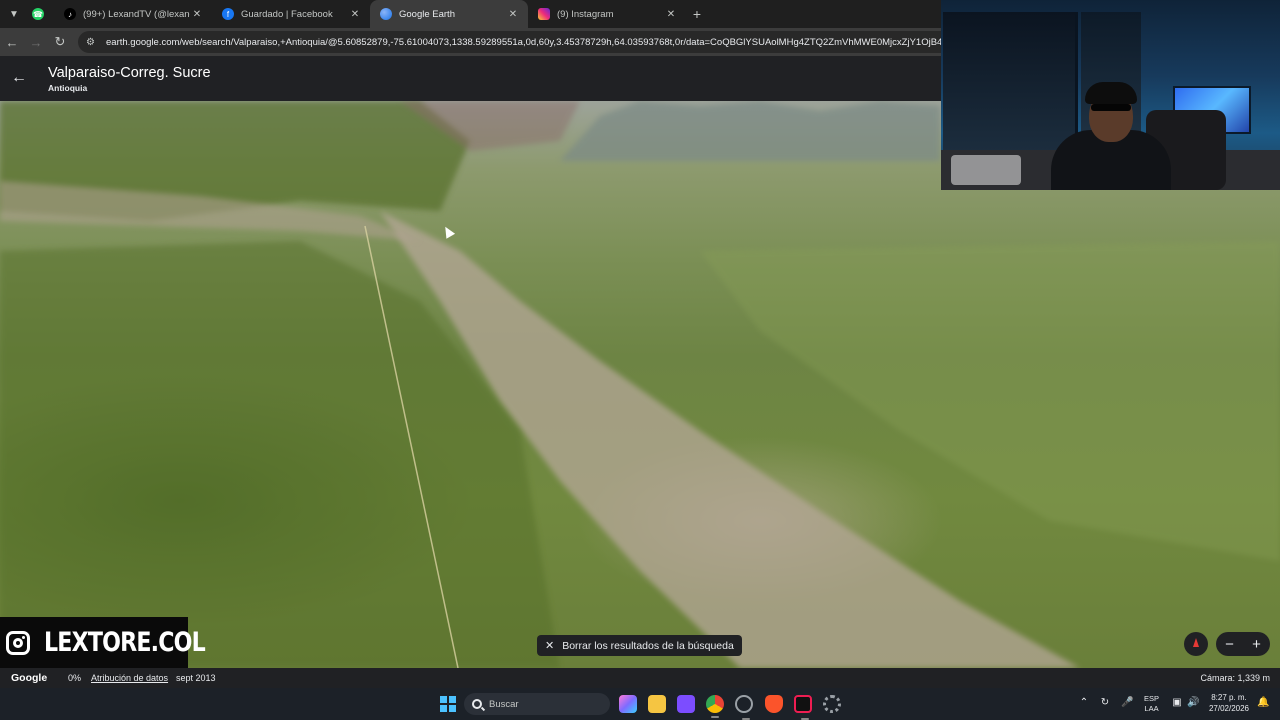 The image size is (1280, 720). What do you see at coordinates (537, 704) in the screenshot?
I see `taskbar-search: Buscar` at bounding box center [537, 704].